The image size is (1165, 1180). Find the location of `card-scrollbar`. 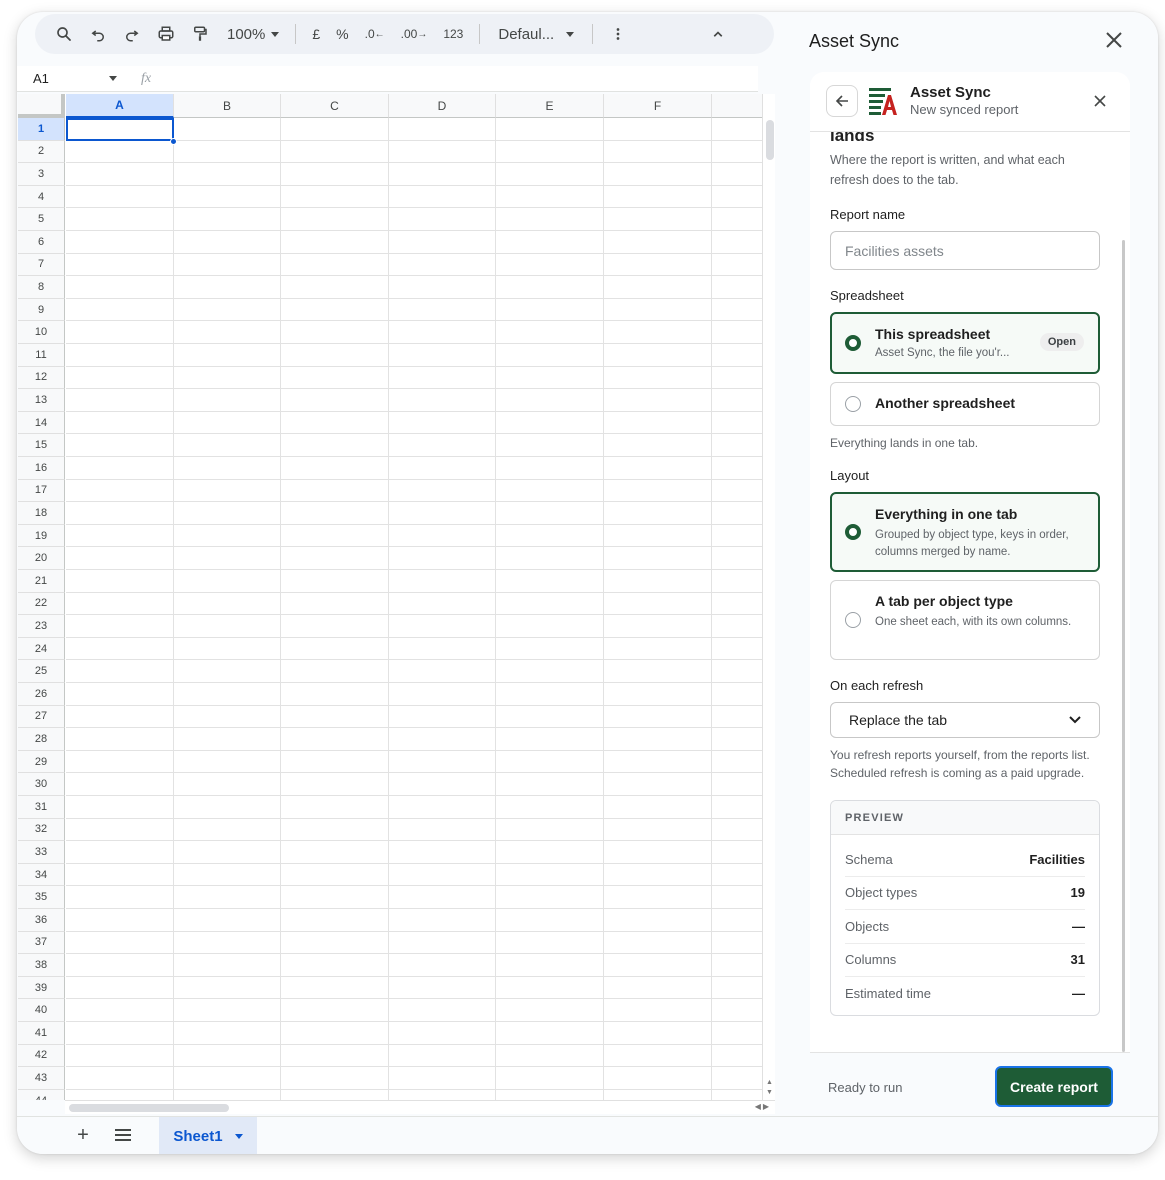

card-scrollbar is located at coordinates (1123, 646).